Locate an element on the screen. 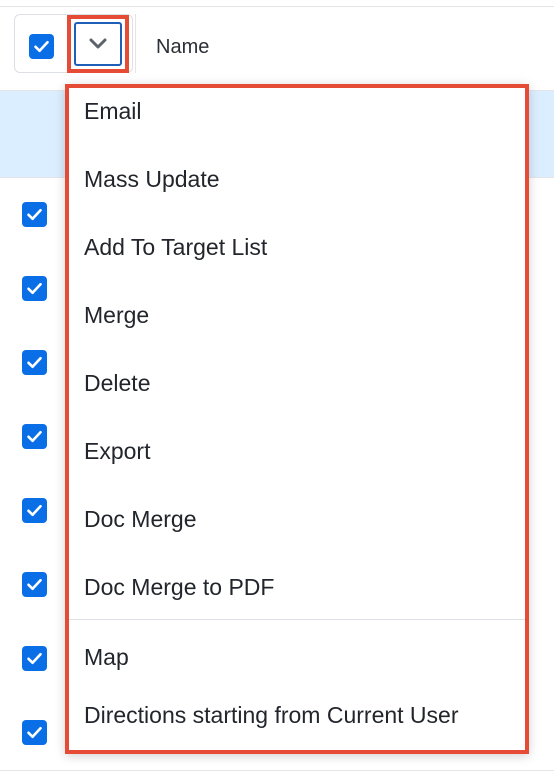 Image resolution: width=554 pixels, height=772 pixels. menu-item-label: Map is located at coordinates (106, 657).